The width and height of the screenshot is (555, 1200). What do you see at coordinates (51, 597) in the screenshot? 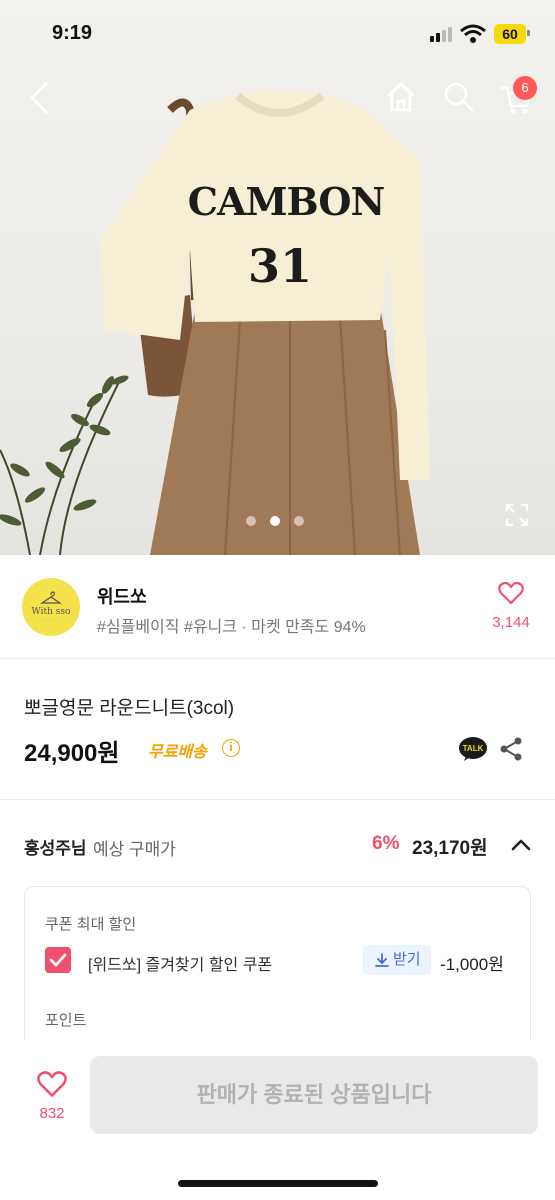
I see `hanger-icon` at bounding box center [51, 597].